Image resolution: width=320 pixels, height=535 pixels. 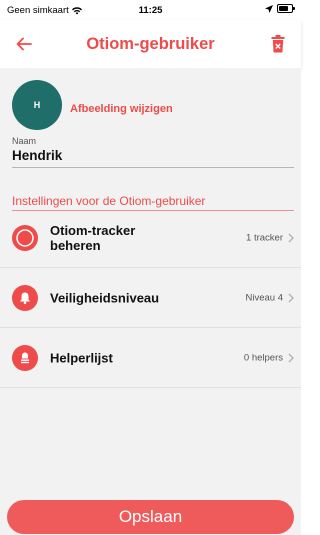 What do you see at coordinates (153, 167) in the screenshot?
I see `name-field-underline` at bounding box center [153, 167].